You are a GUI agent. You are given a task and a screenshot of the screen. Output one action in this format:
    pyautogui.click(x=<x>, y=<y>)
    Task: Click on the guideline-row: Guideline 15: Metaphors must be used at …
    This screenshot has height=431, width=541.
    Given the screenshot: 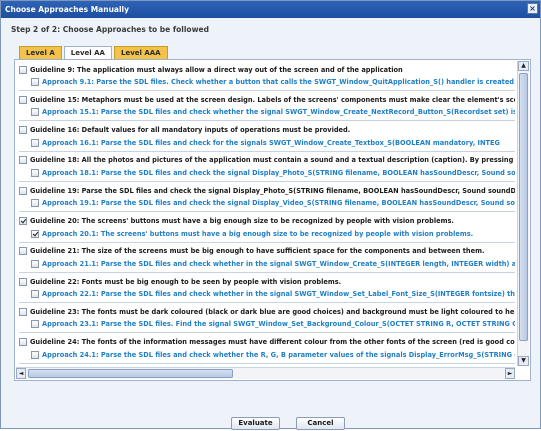 What is the action you would take?
    pyautogui.click(x=267, y=99)
    